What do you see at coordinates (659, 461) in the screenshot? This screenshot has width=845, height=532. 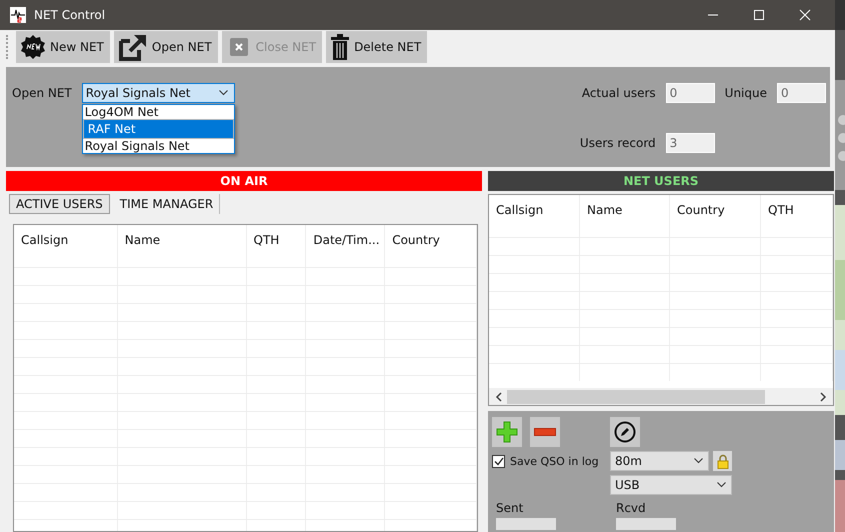 I see `band-dropdown: 80m` at bounding box center [659, 461].